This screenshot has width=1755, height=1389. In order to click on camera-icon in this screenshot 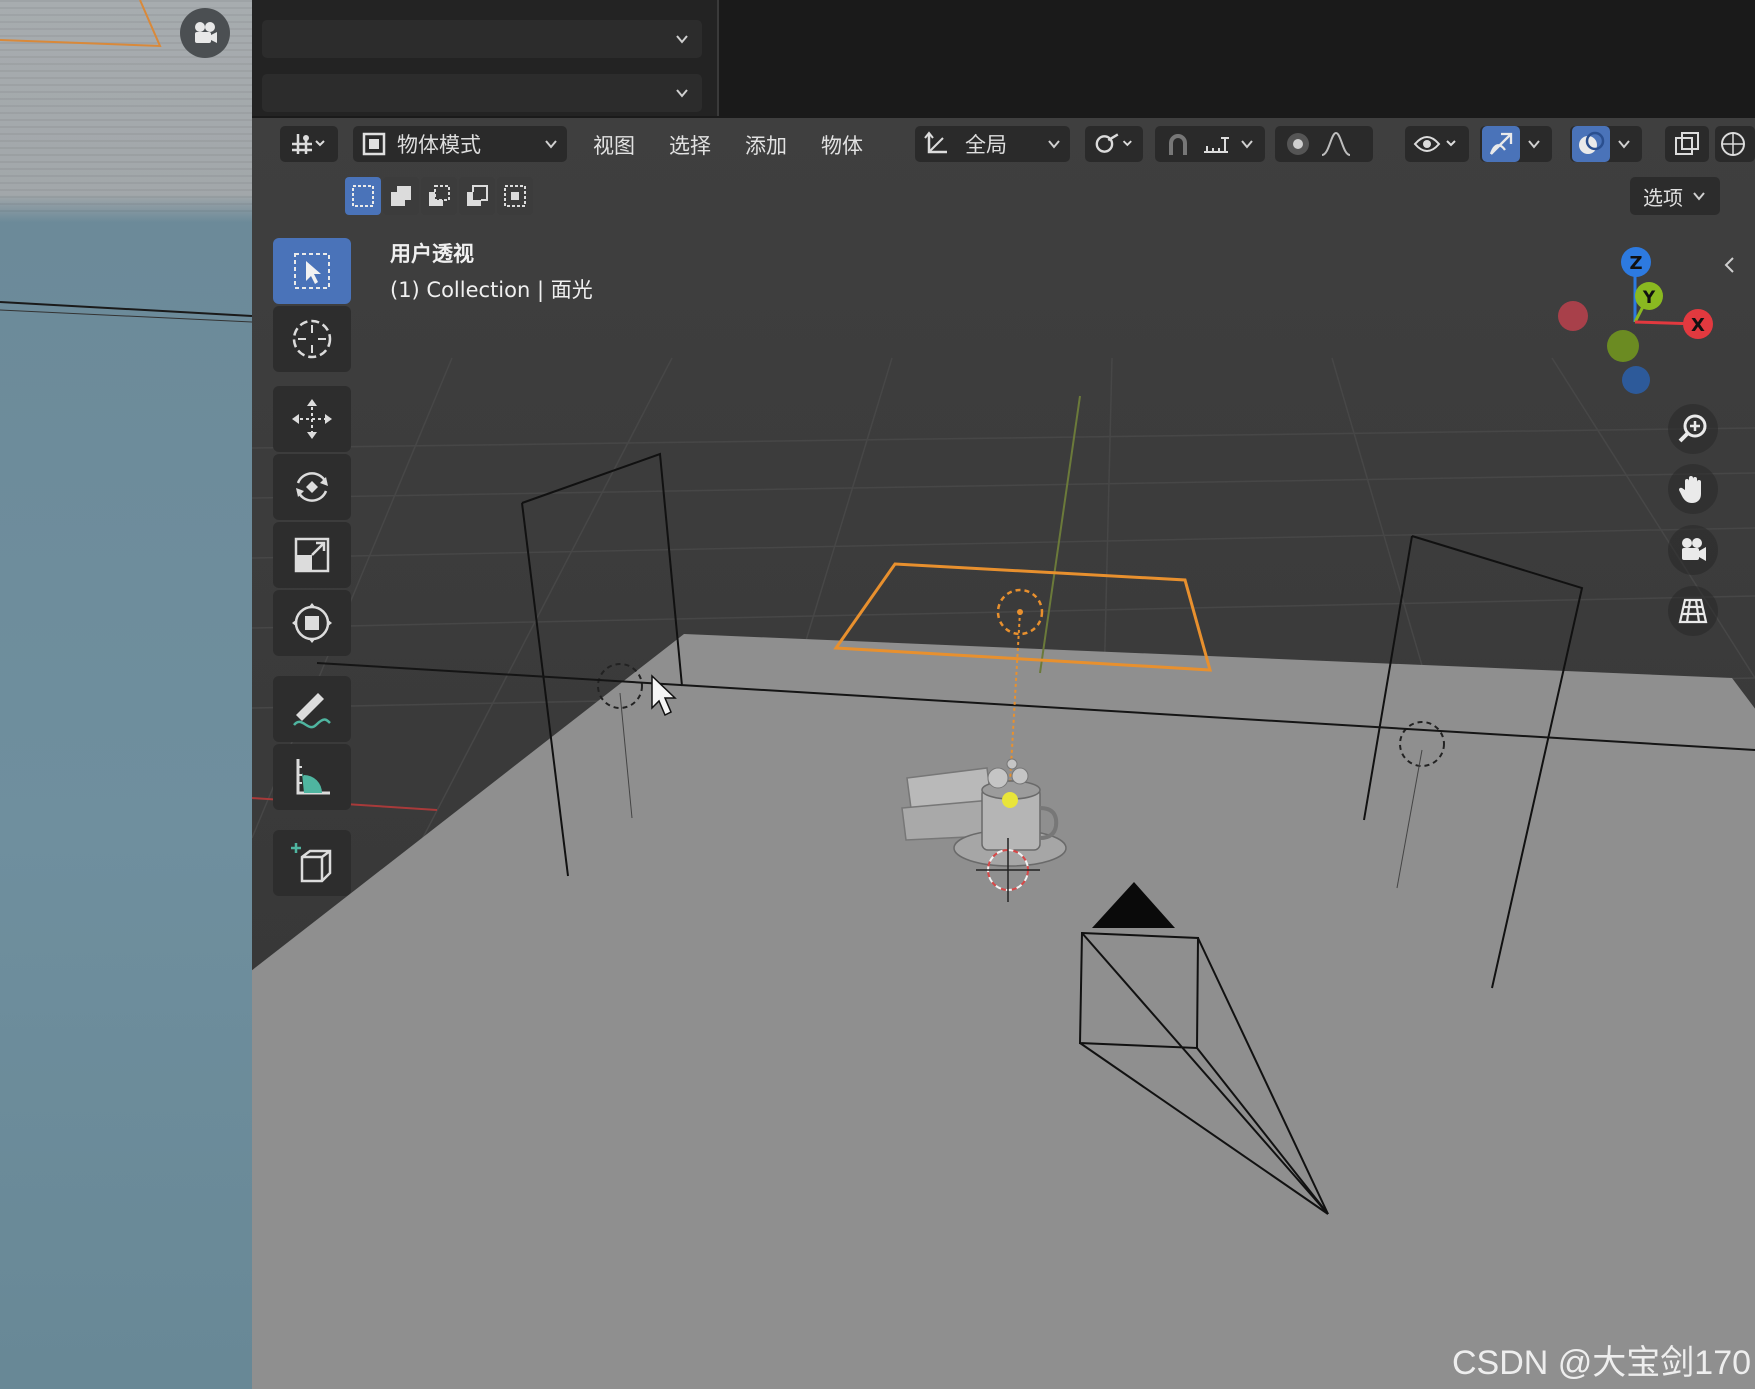, I will do `click(205, 33)`.